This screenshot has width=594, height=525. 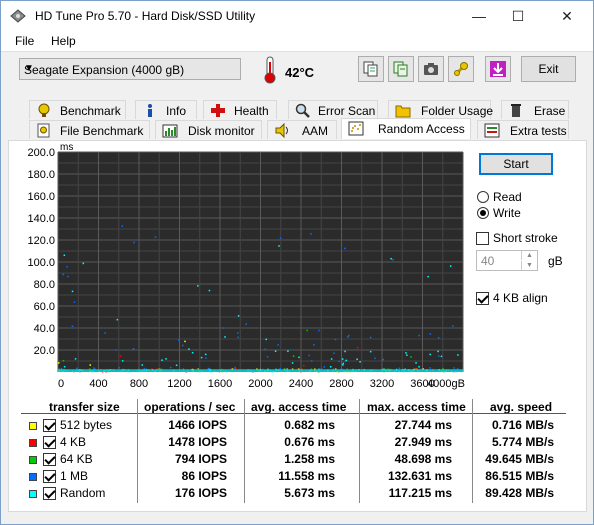 What do you see at coordinates (41, 219) in the screenshot?
I see `y-tick-label: 140.0` at bounding box center [41, 219].